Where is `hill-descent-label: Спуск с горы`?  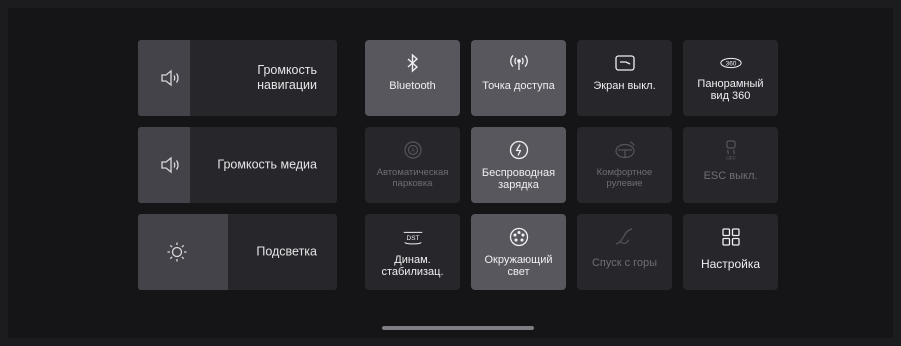
hill-descent-label: Спуск с горы is located at coordinates (624, 263).